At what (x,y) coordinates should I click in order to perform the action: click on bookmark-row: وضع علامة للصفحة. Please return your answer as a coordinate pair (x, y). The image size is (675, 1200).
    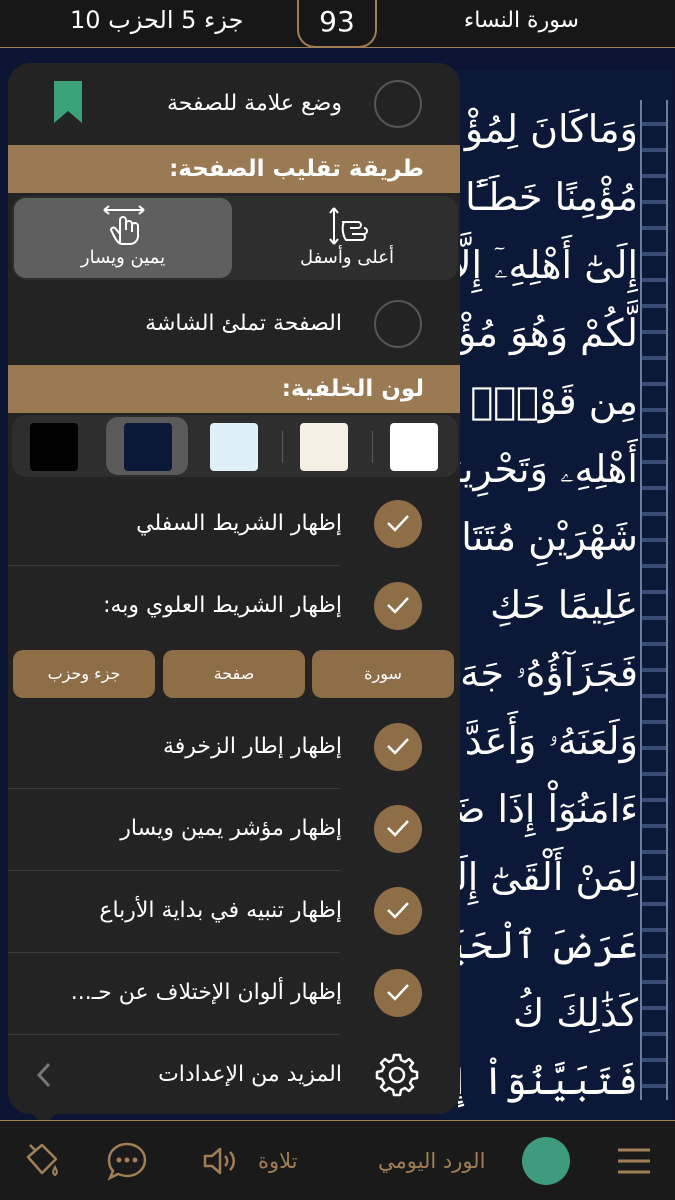
    Looking at the image, I should click on (234, 104).